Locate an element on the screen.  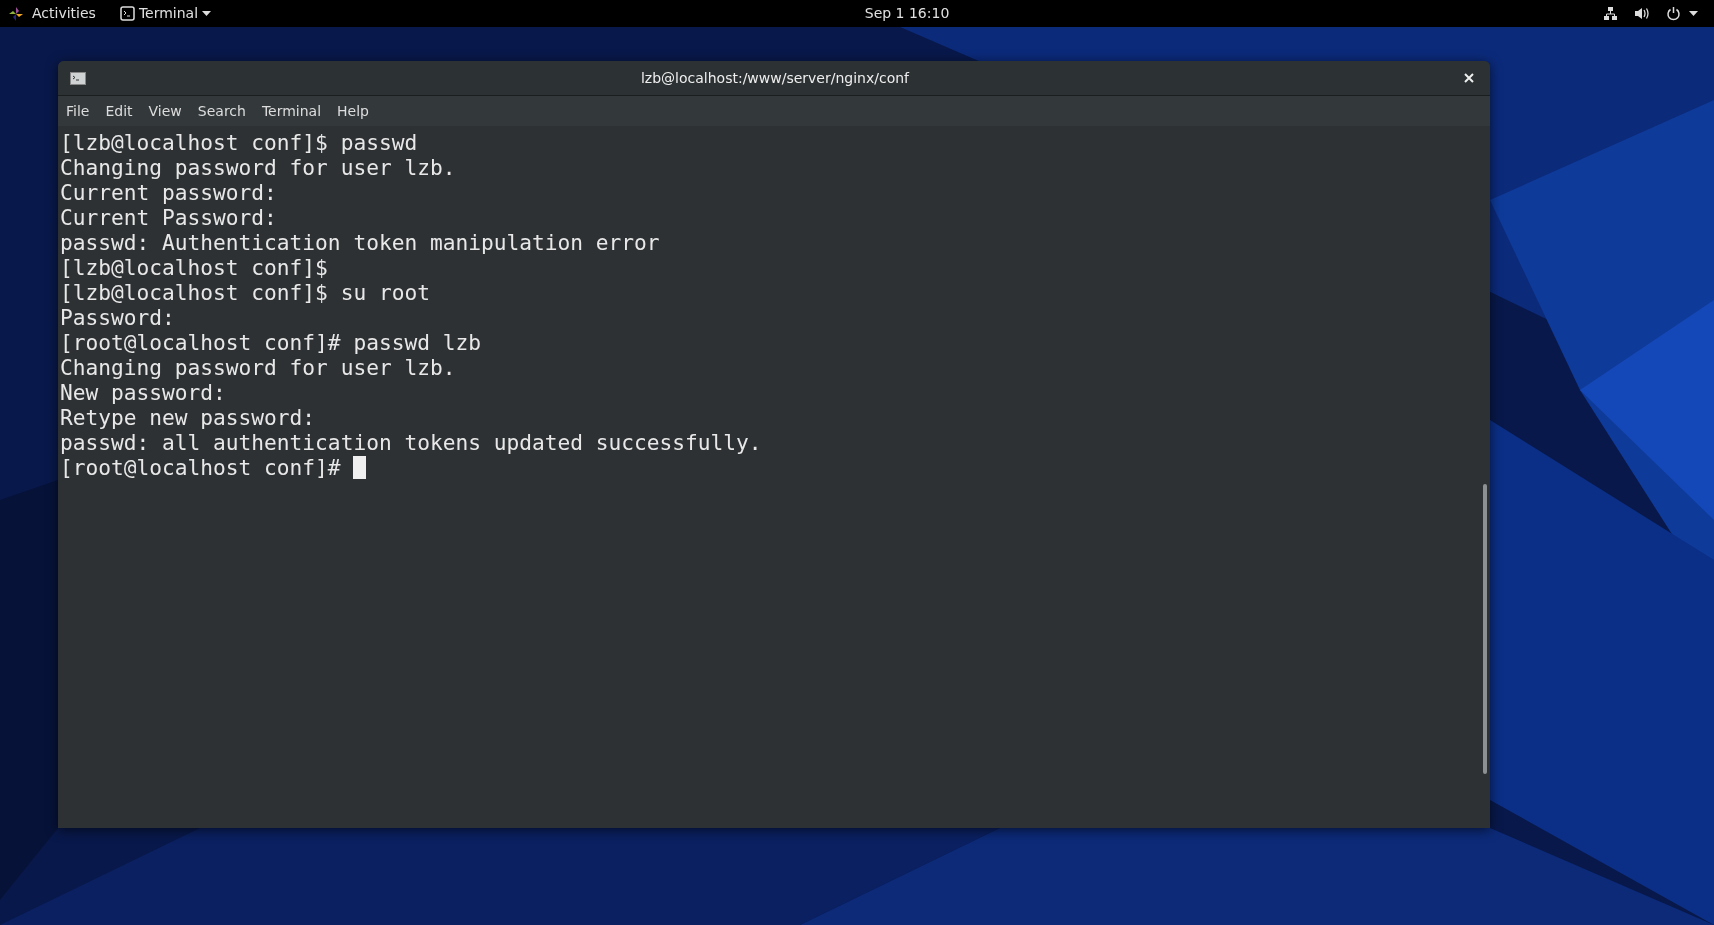
terminal-line: Retype new password: is located at coordinates (188, 417).